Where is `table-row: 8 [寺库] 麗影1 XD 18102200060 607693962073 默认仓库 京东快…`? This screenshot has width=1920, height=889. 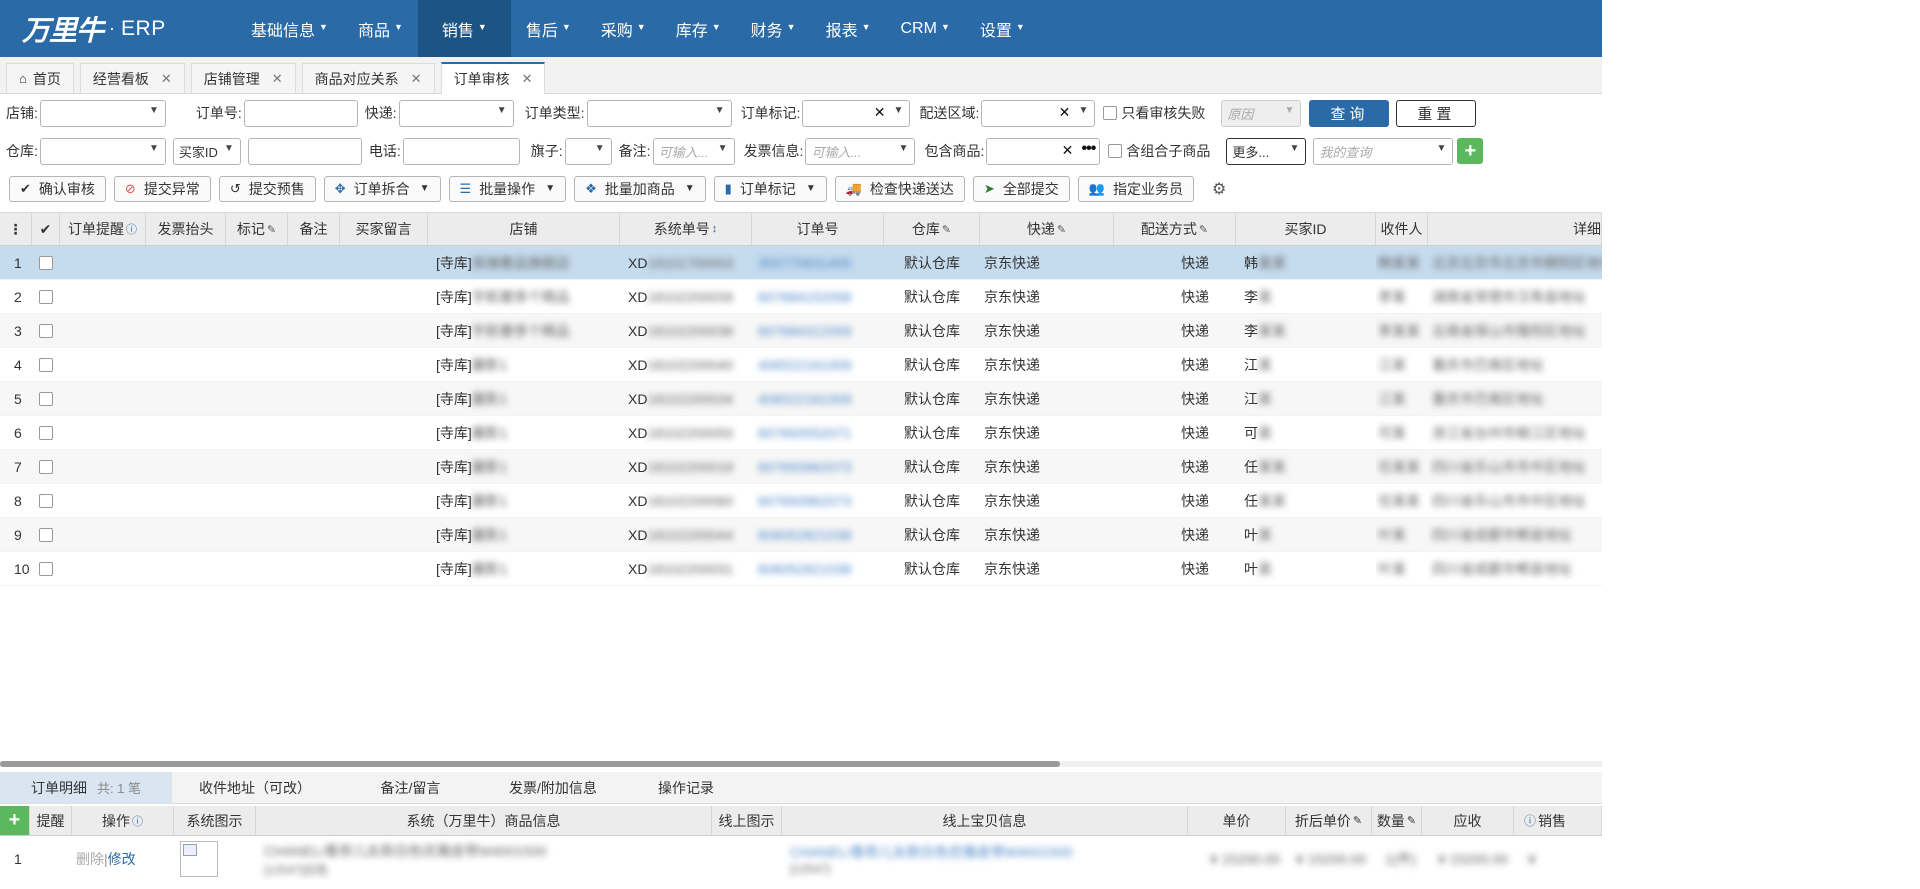 table-row: 8 [寺库] 麗影1 XD 18102200060 607693962073 默认仓库 京东快… is located at coordinates (801, 501).